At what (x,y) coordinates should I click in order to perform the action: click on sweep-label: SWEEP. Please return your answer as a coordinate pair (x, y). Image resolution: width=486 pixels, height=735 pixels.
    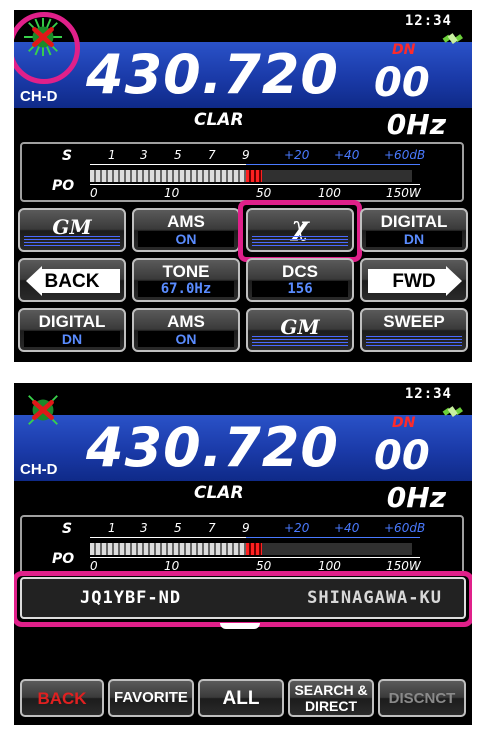
    Looking at the image, I should click on (414, 321).